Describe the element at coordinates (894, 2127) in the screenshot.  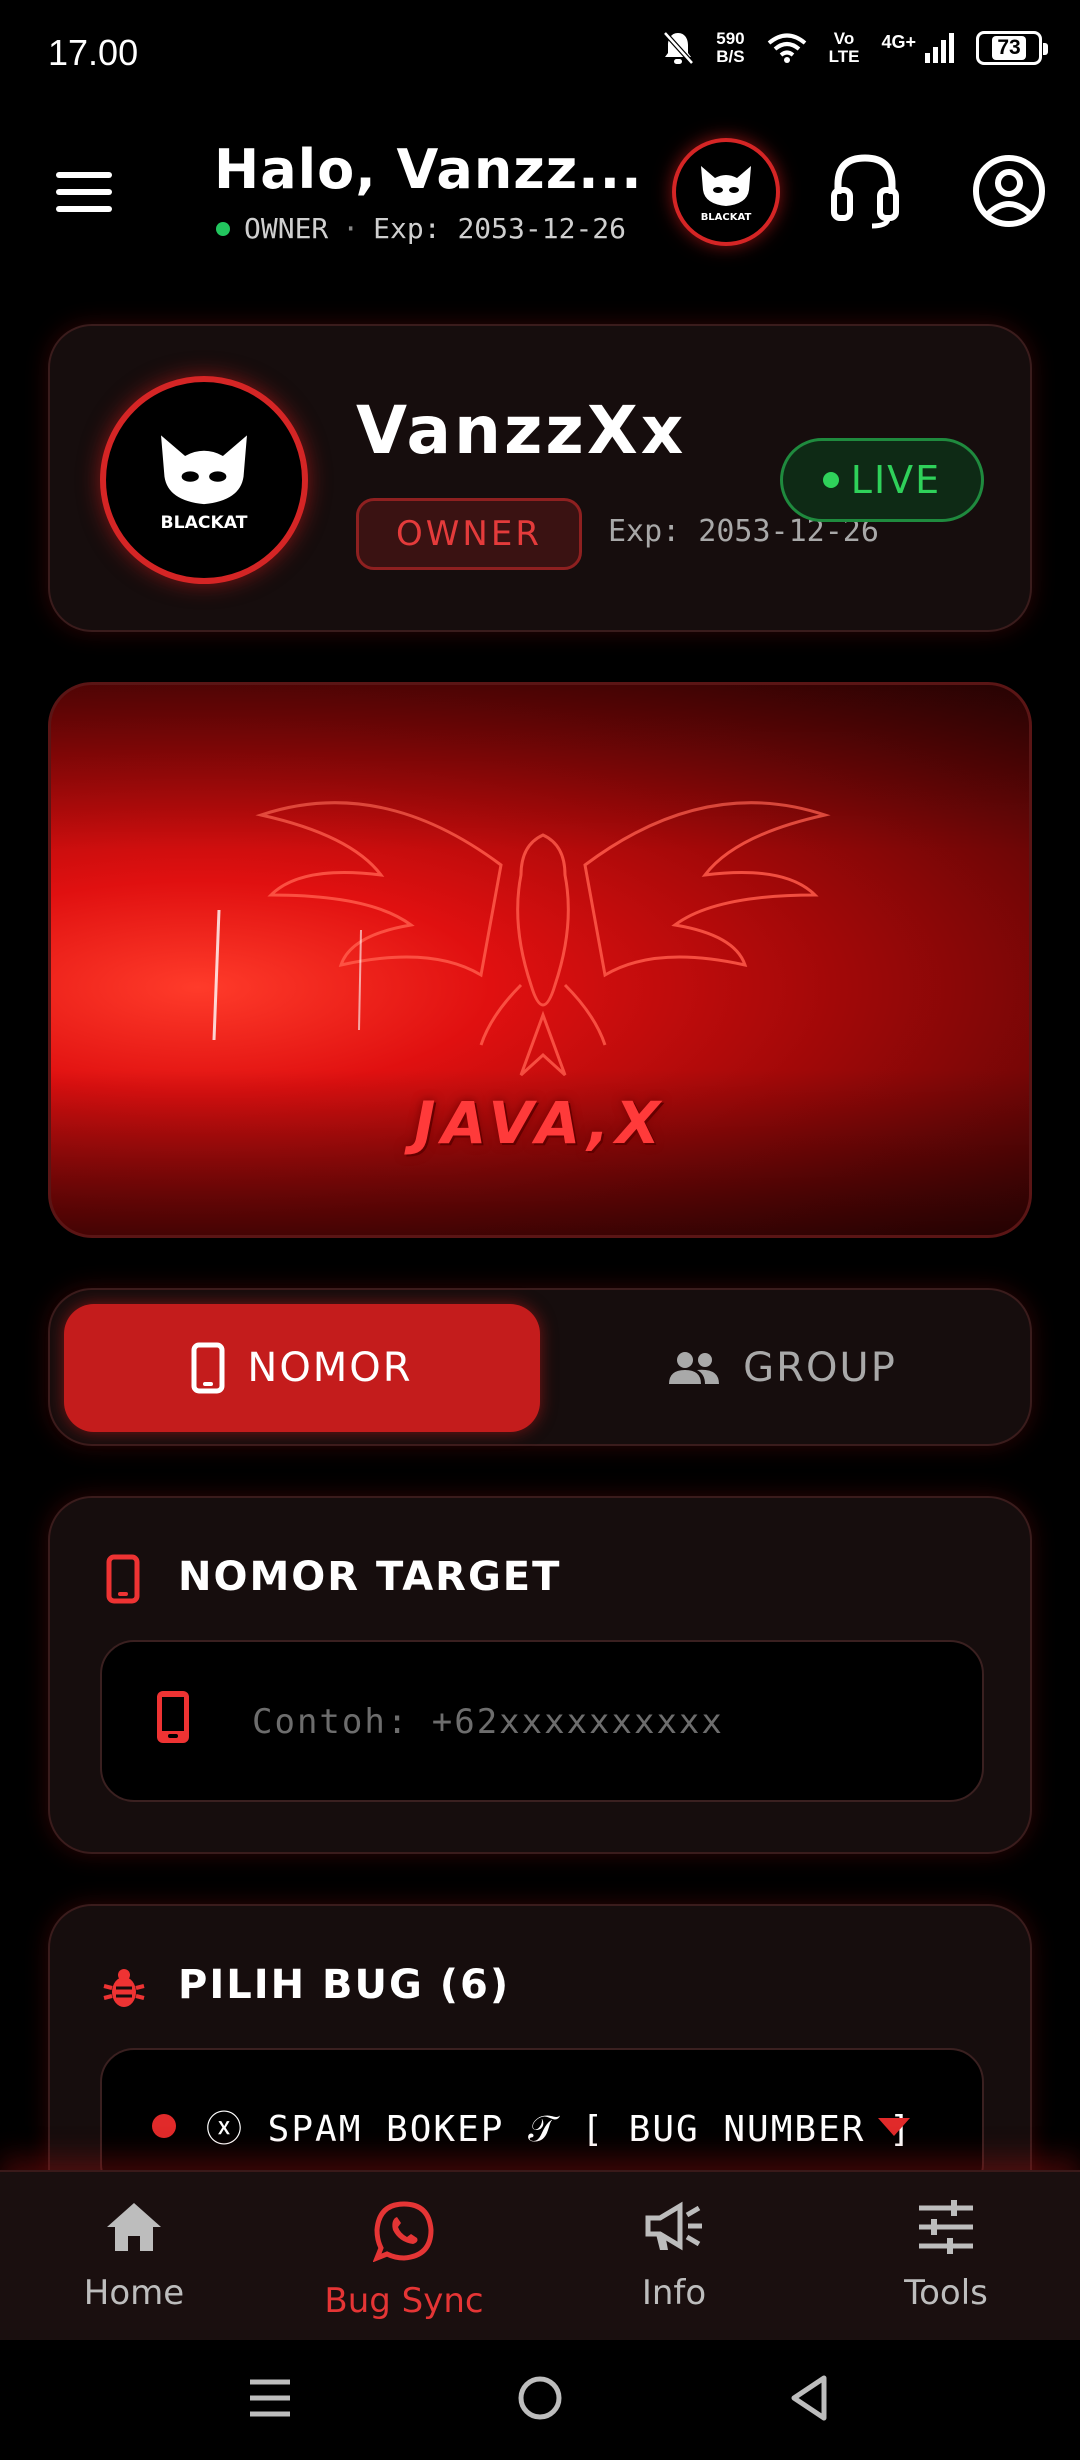
I see `chevron-down-icon` at that location.